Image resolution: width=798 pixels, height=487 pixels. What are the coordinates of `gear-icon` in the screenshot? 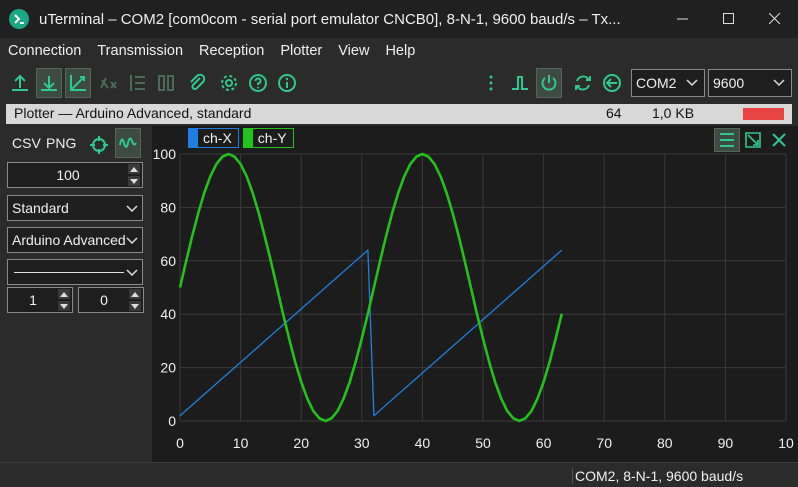 It's located at (229, 83).